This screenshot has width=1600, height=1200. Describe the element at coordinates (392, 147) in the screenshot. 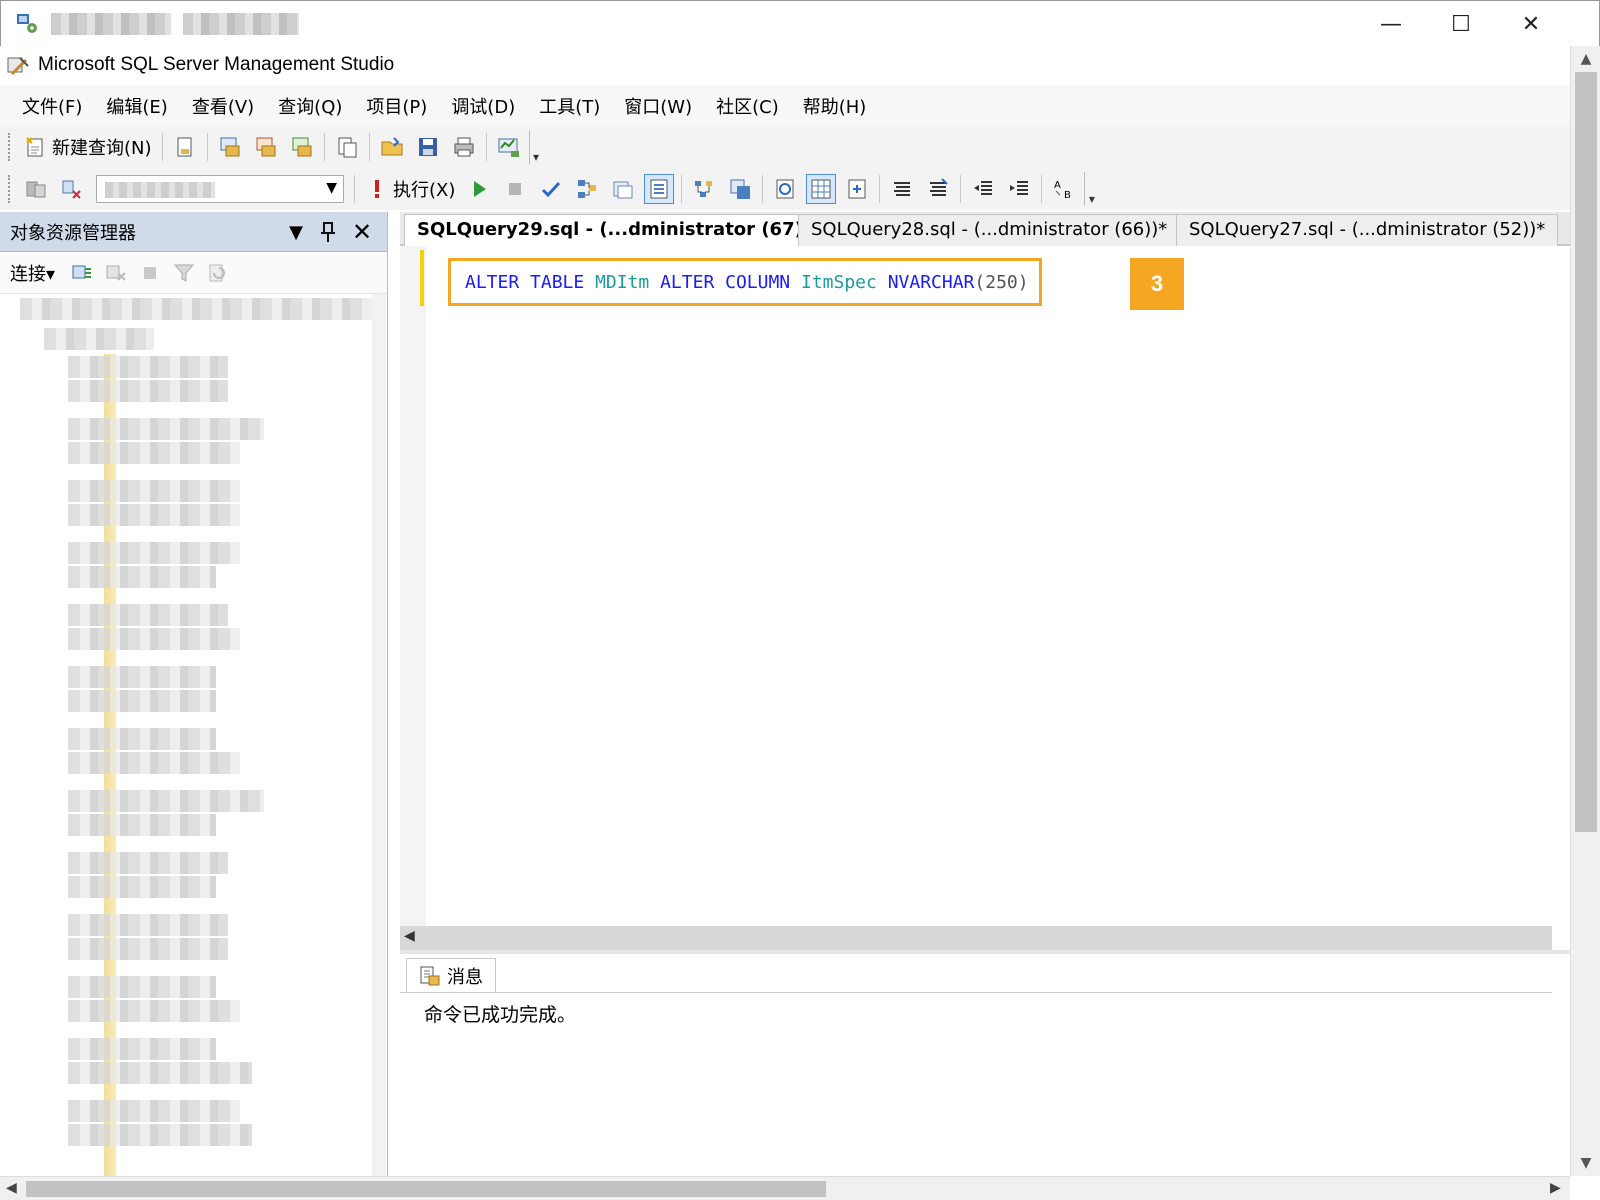

I see `open-file-button` at that location.